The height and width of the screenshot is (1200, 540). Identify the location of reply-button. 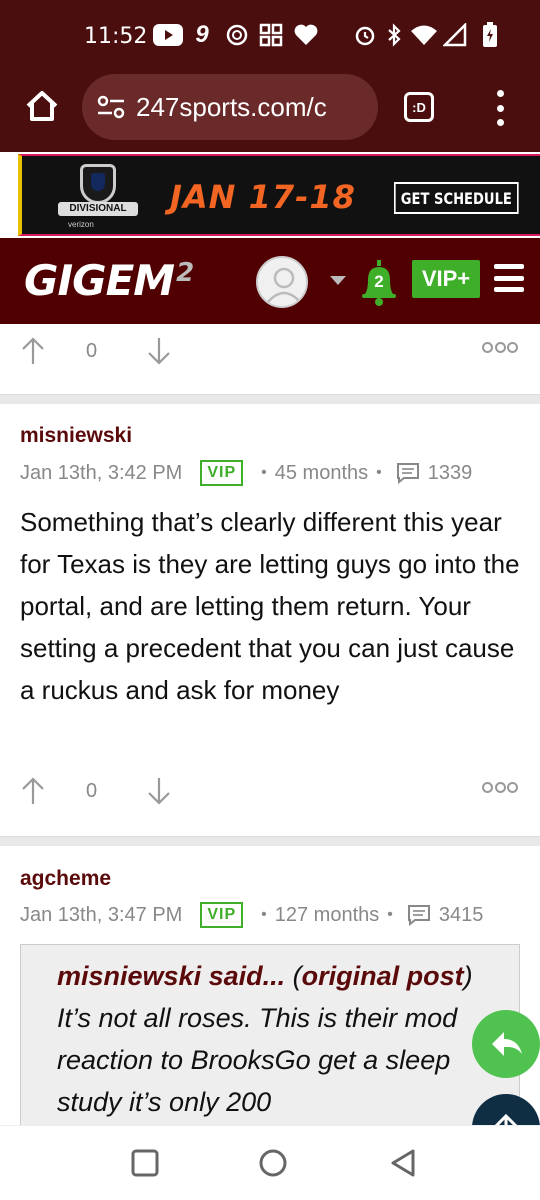
(506, 1044).